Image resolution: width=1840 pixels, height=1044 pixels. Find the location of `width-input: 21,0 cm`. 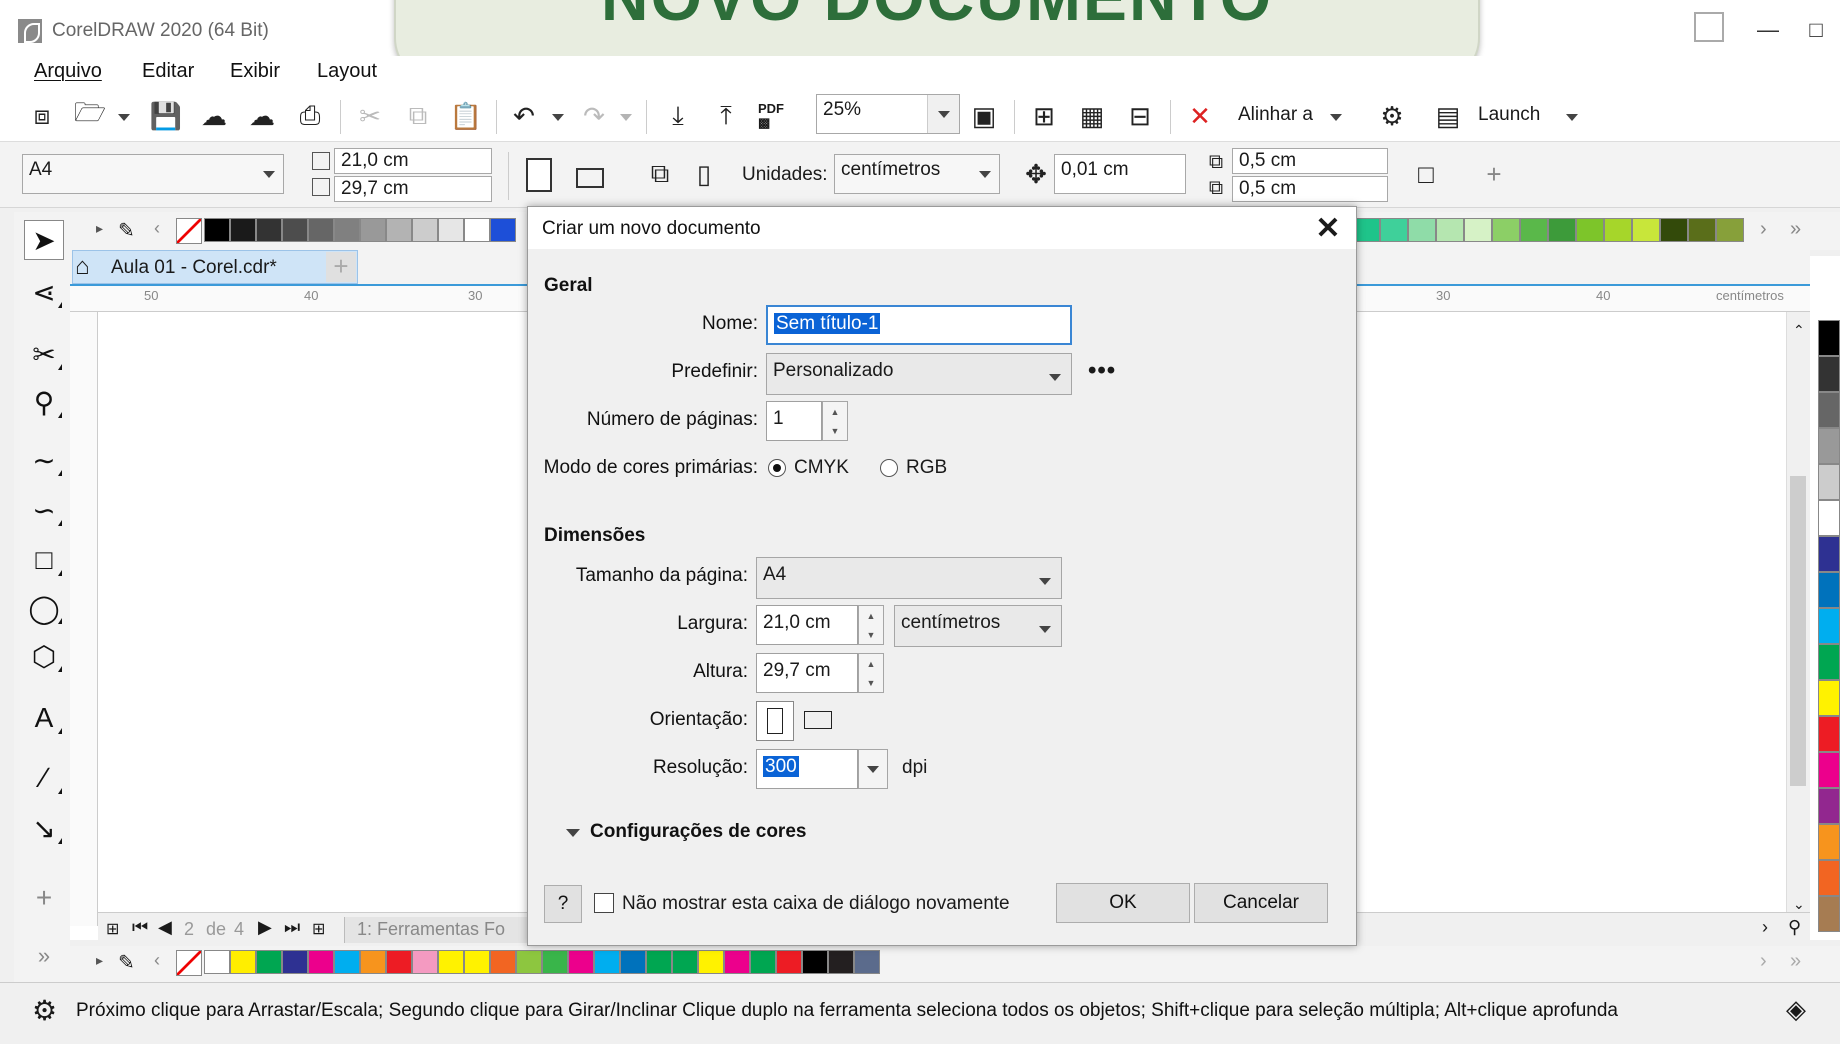

width-input: 21,0 cm is located at coordinates (807, 625).